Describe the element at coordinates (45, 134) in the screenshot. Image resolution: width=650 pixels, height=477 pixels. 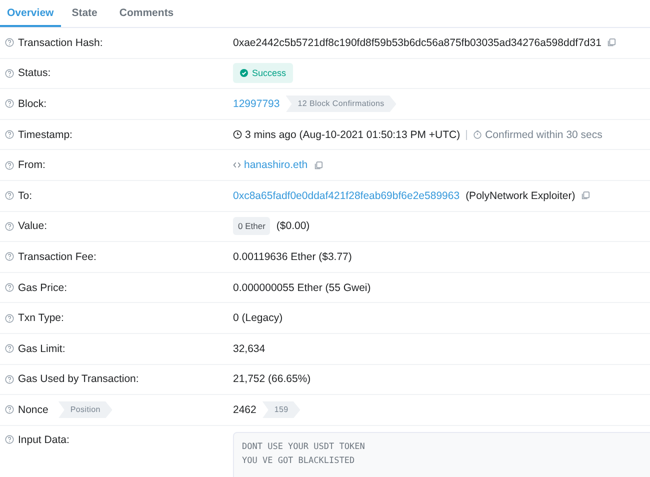
I see `field-label: Timestamp:` at that location.